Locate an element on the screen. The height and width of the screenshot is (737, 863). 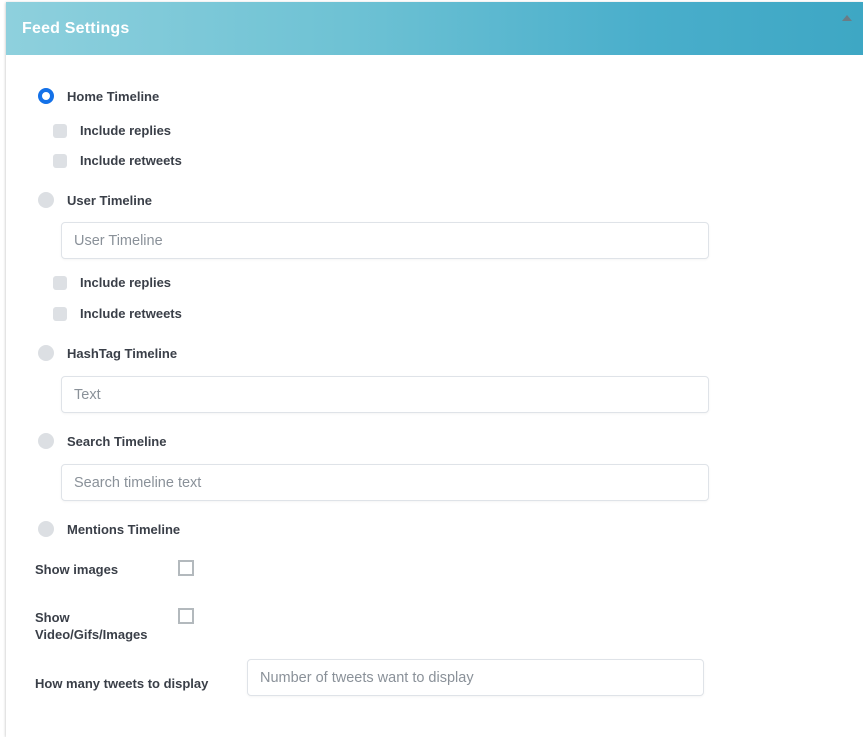
radio-indicator-search is located at coordinates (46, 441).